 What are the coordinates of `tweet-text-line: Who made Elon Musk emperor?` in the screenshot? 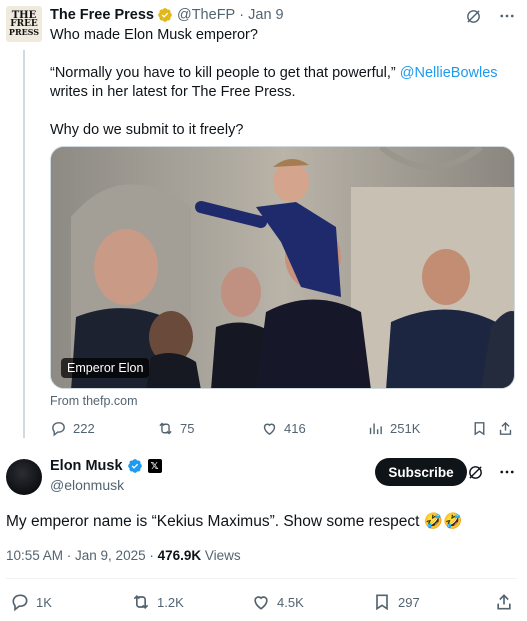 It's located at (154, 35).